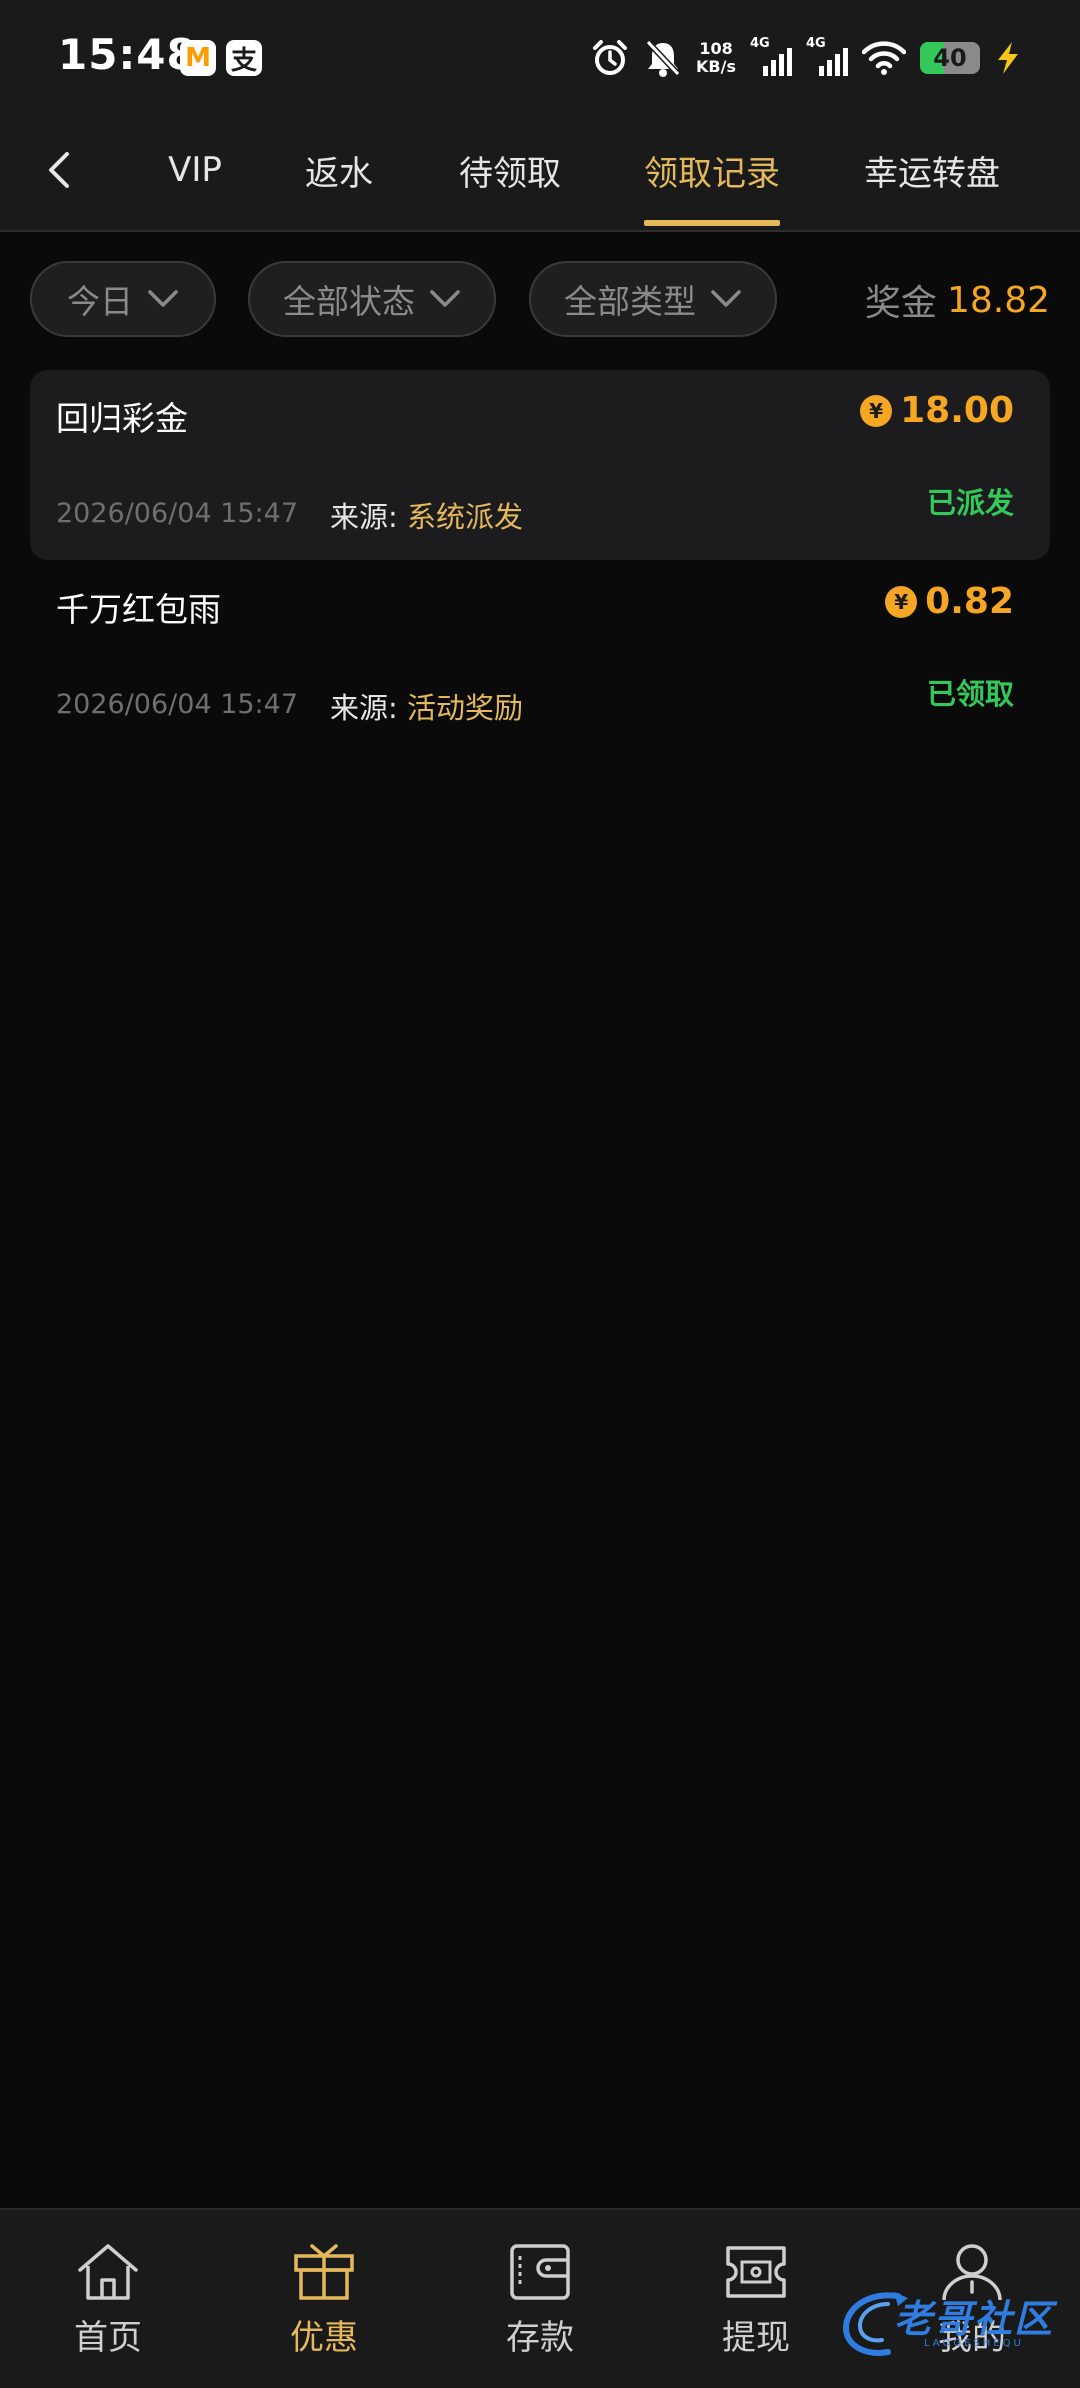 This screenshot has width=1080, height=2388. What do you see at coordinates (716, 66) in the screenshot?
I see `network-speed-unit: KB/s` at bounding box center [716, 66].